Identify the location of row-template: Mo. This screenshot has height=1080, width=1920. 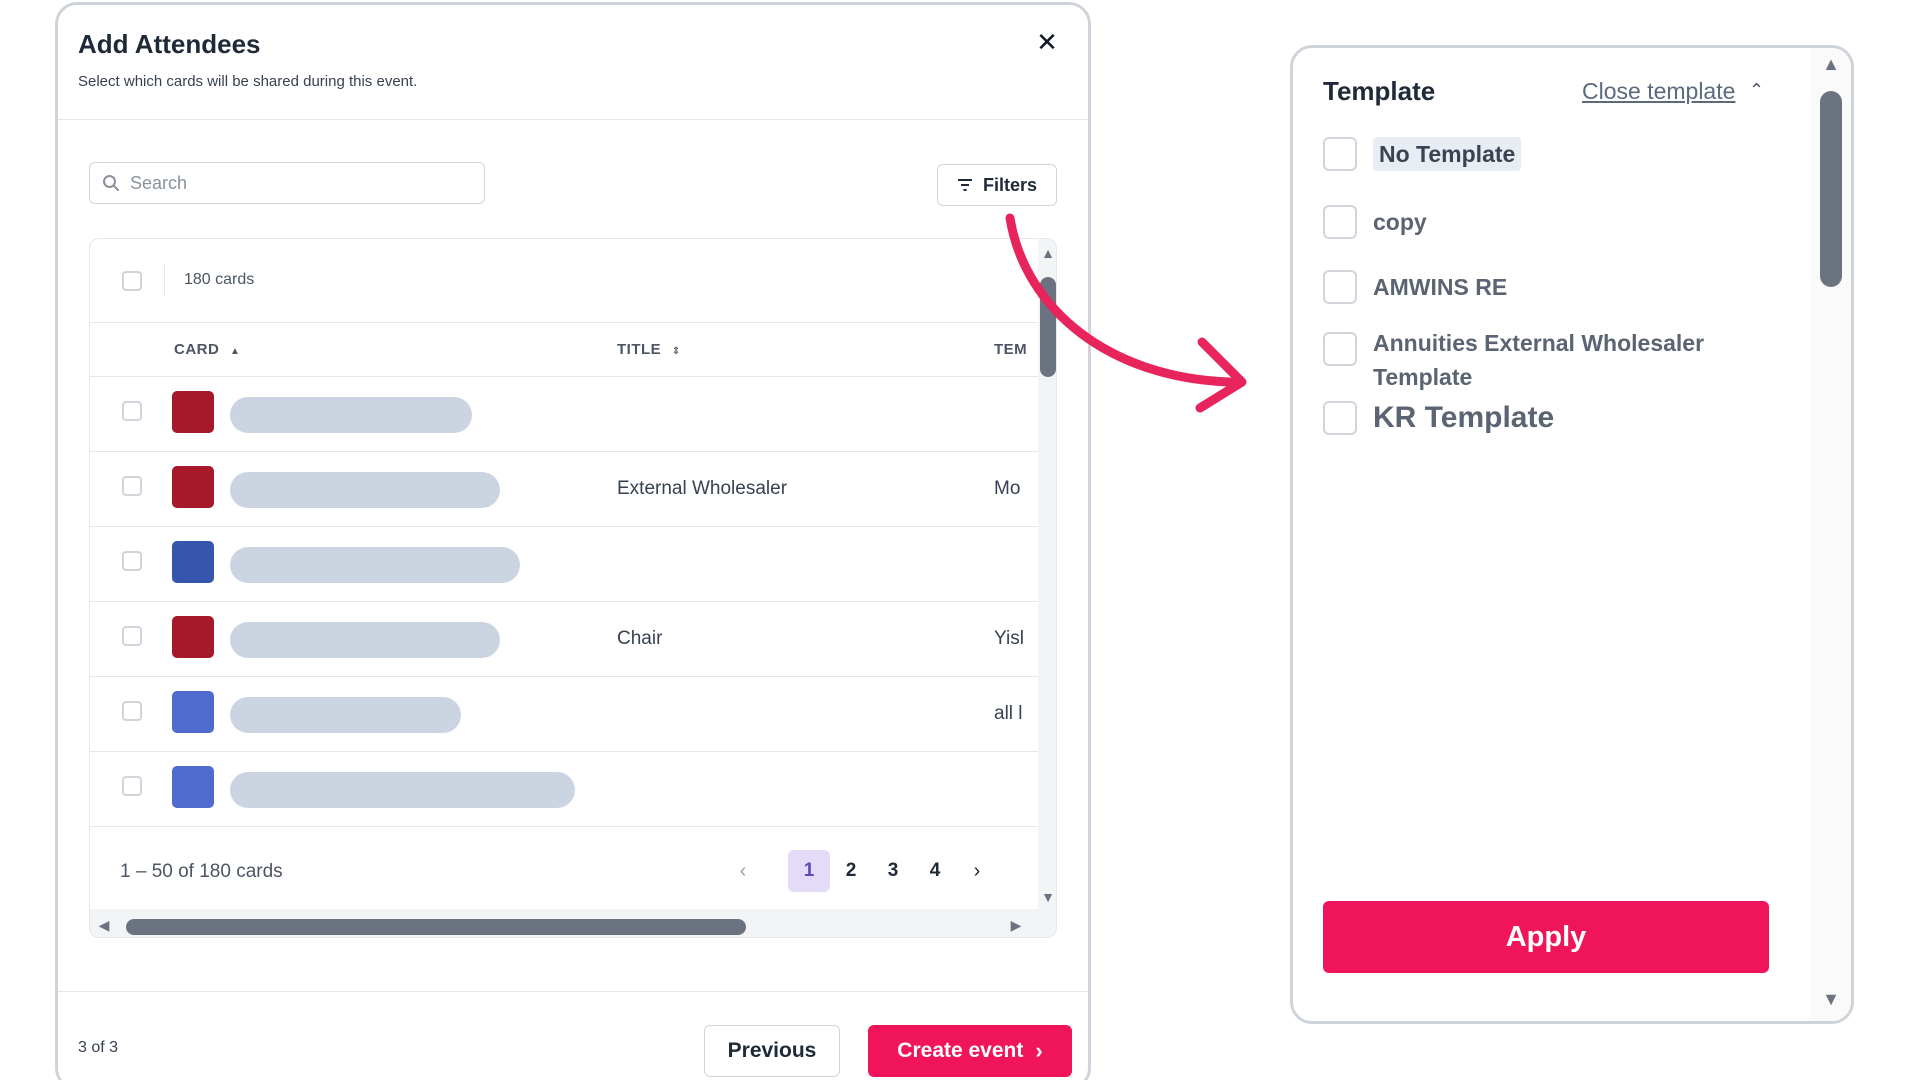
(1007, 488).